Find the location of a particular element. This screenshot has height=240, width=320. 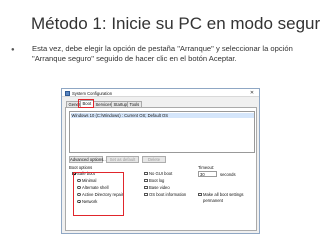

slide-title: Método 1: Inicie su PC en modo seguro is located at coordinates (175, 23).